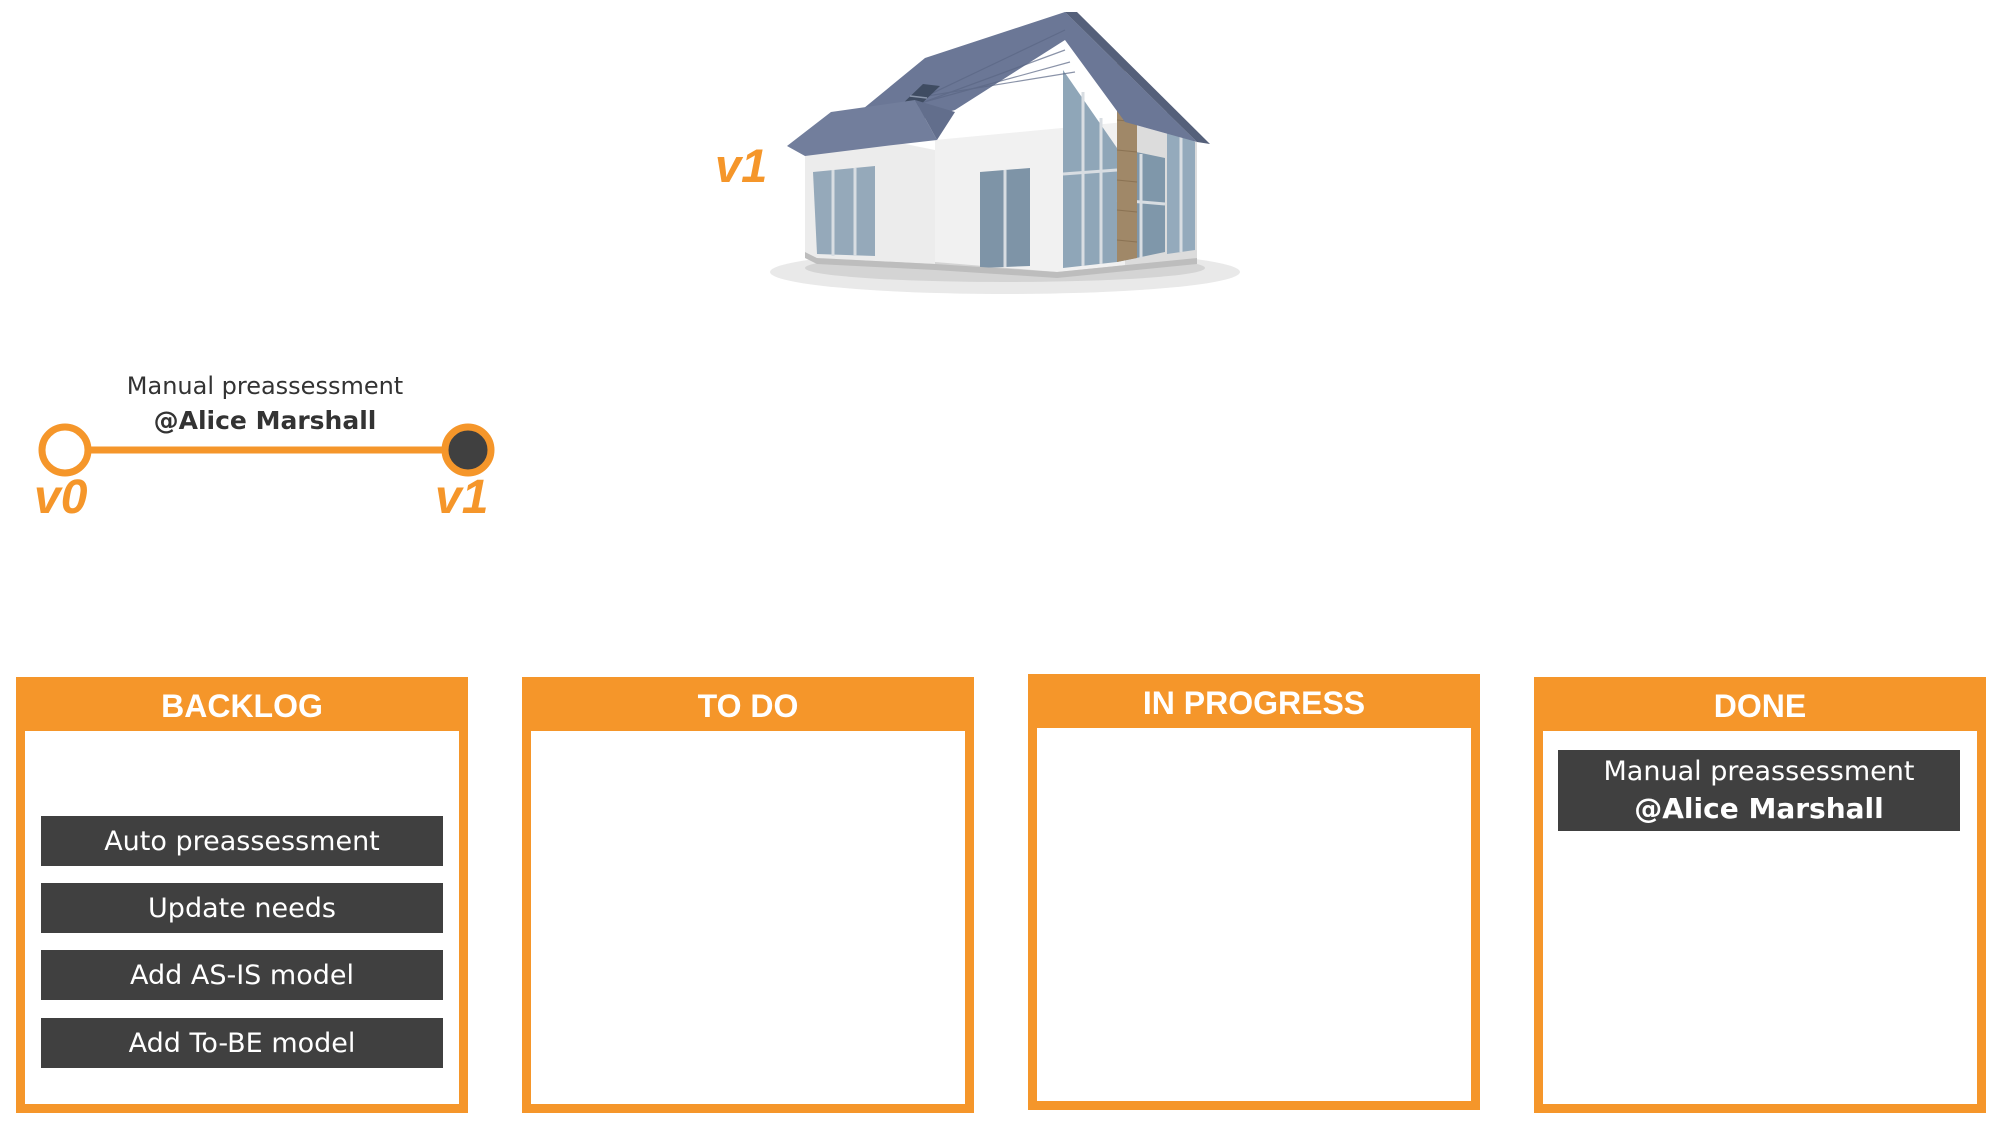 This screenshot has height=1125, width=2000. What do you see at coordinates (741, 165) in the screenshot?
I see `house-version-label: v1` at bounding box center [741, 165].